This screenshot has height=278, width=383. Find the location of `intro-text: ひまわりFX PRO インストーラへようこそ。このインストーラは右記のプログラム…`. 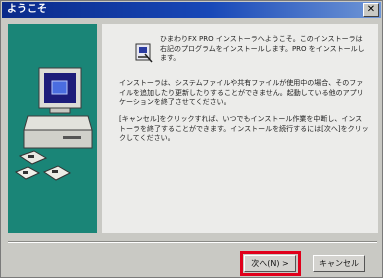

intro-text: ひまわりFX PRO インストーラへようこそ。このインストーラは右記のプログラム… is located at coordinates (262, 48).